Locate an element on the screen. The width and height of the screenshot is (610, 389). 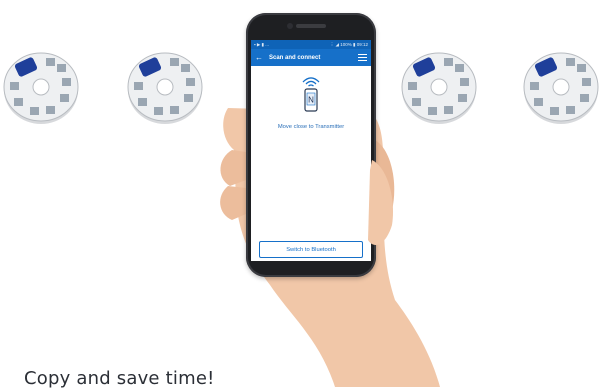
app-bar: ← Scan and connect is located at coordinates (311, 57).